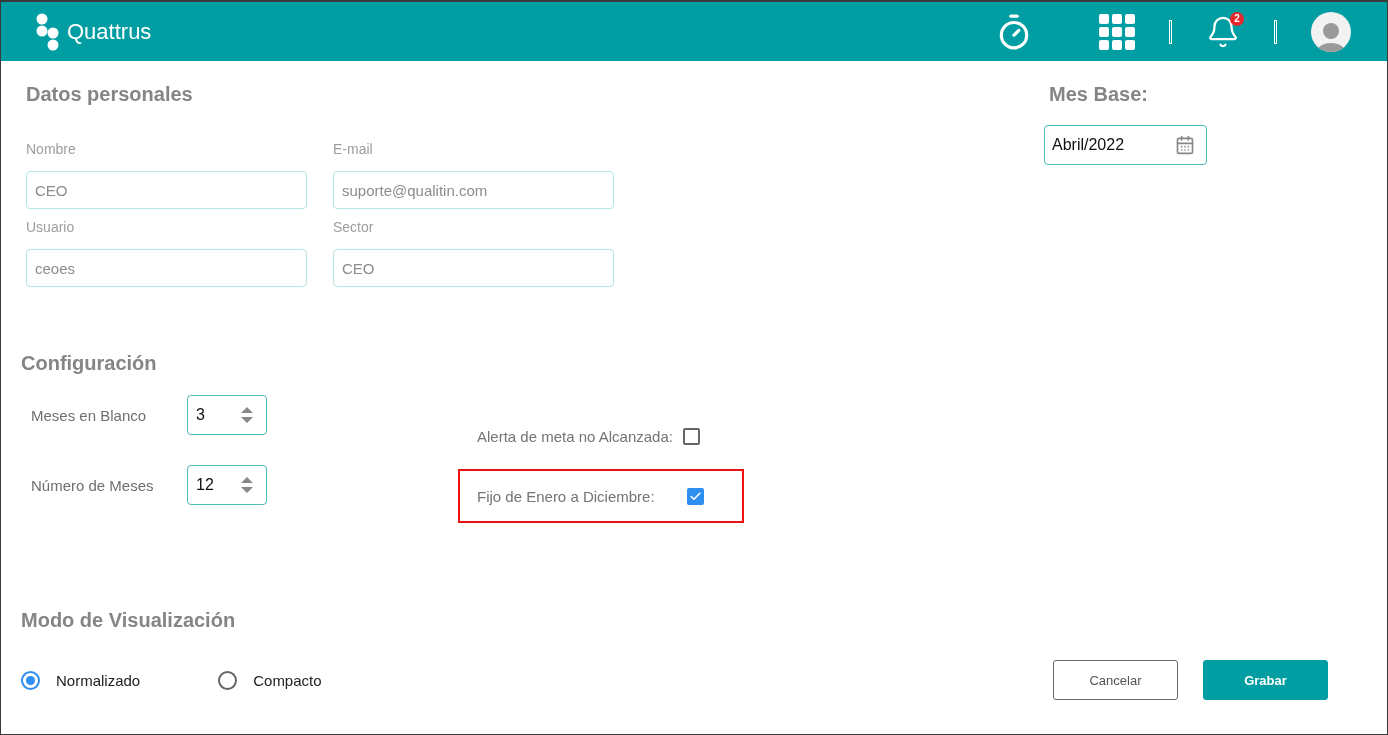 The width and height of the screenshot is (1388, 735). What do you see at coordinates (227, 485) in the screenshot?
I see `number-spinner: 12` at bounding box center [227, 485].